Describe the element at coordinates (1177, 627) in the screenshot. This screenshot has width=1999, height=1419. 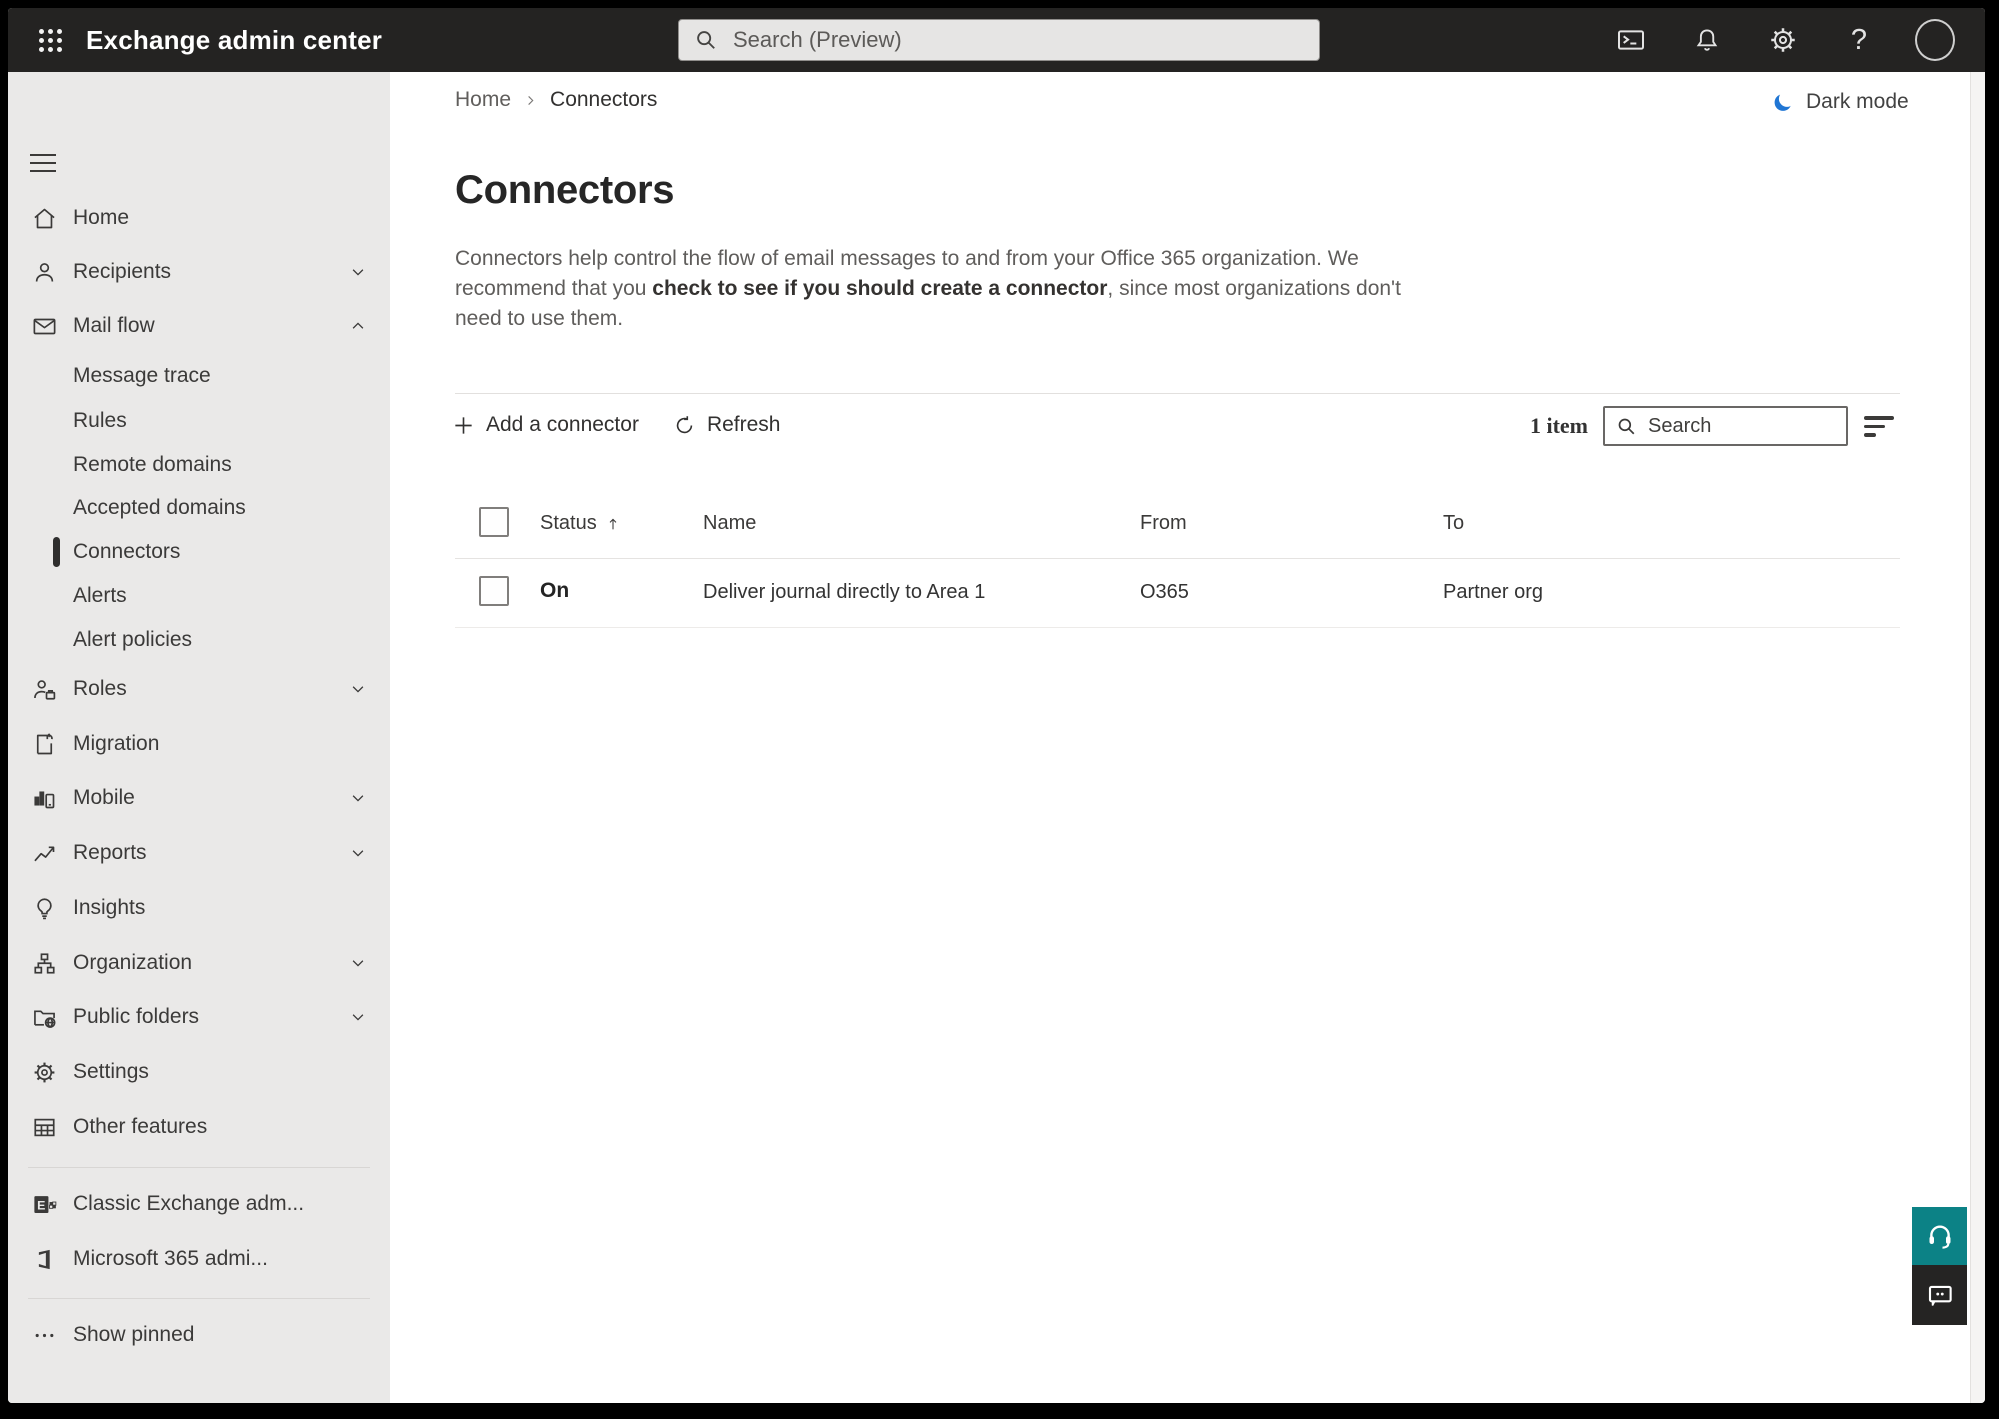
I see `row-divider` at that location.